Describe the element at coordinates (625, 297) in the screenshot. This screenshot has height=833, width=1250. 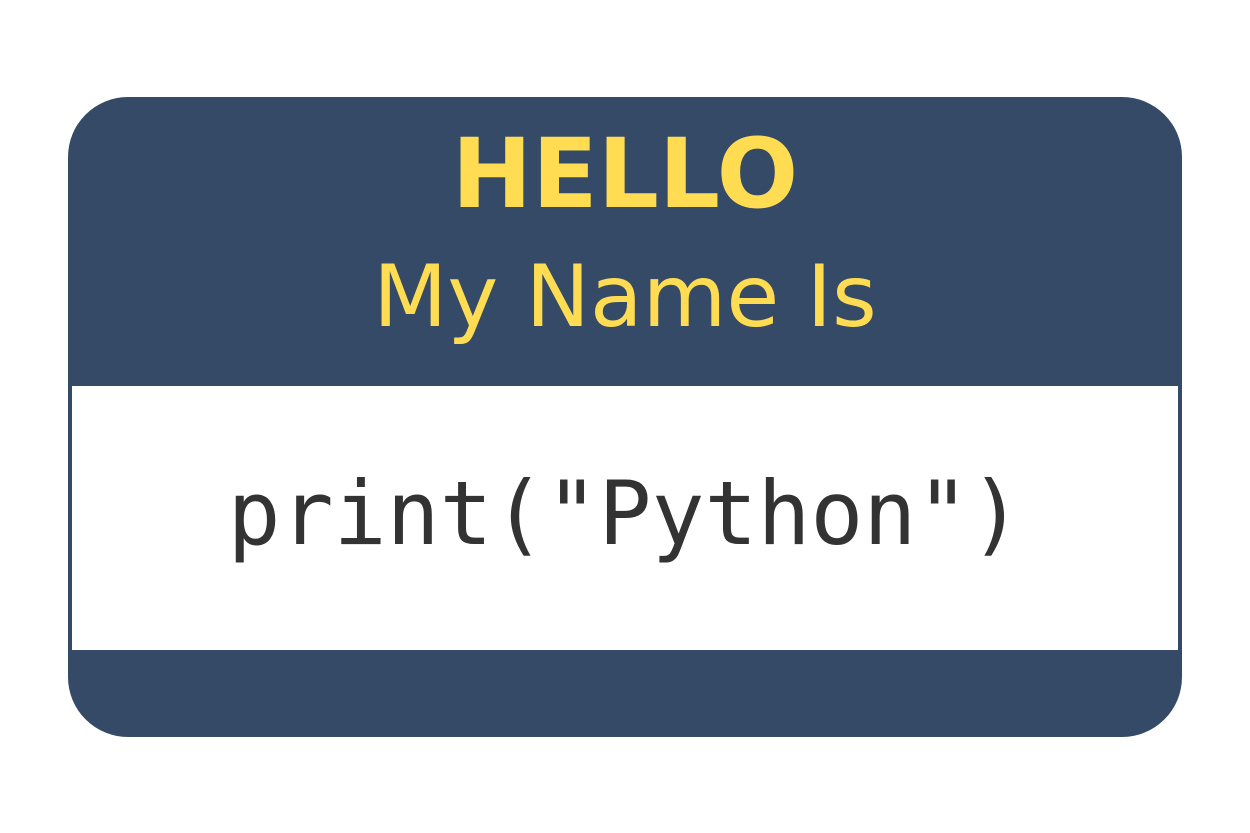
I see `subtitle-text: My Name Is` at that location.